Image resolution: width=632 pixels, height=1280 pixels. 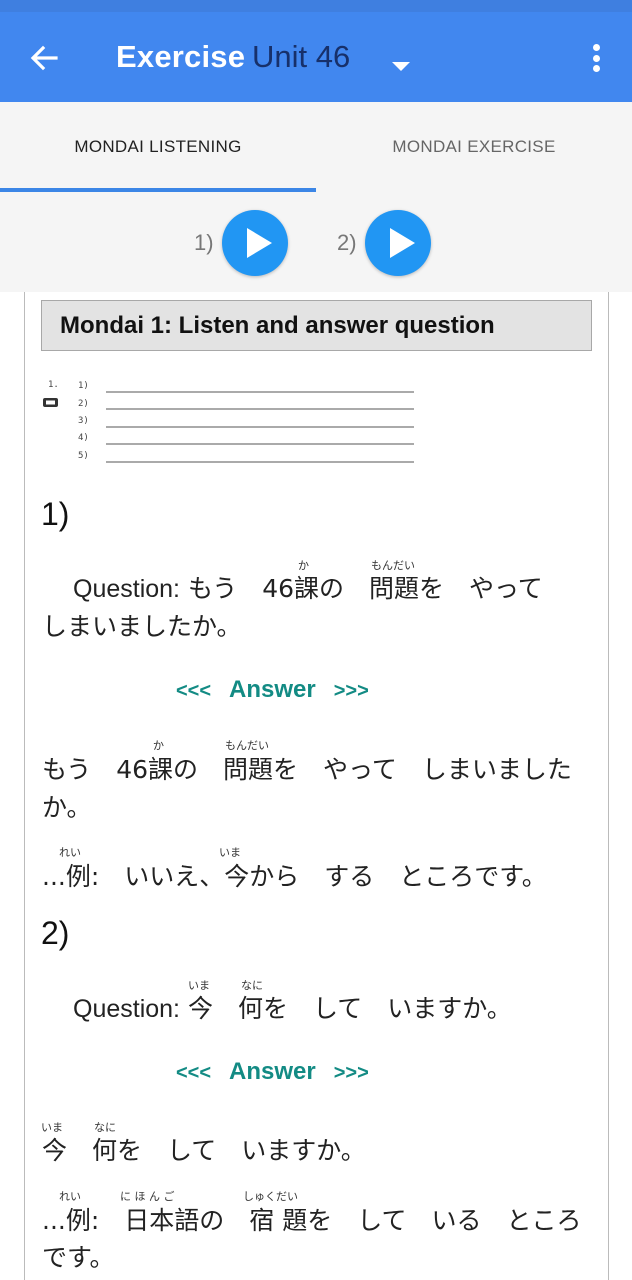 I want to click on answer-toggle-2: <<< Answer >>>, so click(x=272, y=1072).